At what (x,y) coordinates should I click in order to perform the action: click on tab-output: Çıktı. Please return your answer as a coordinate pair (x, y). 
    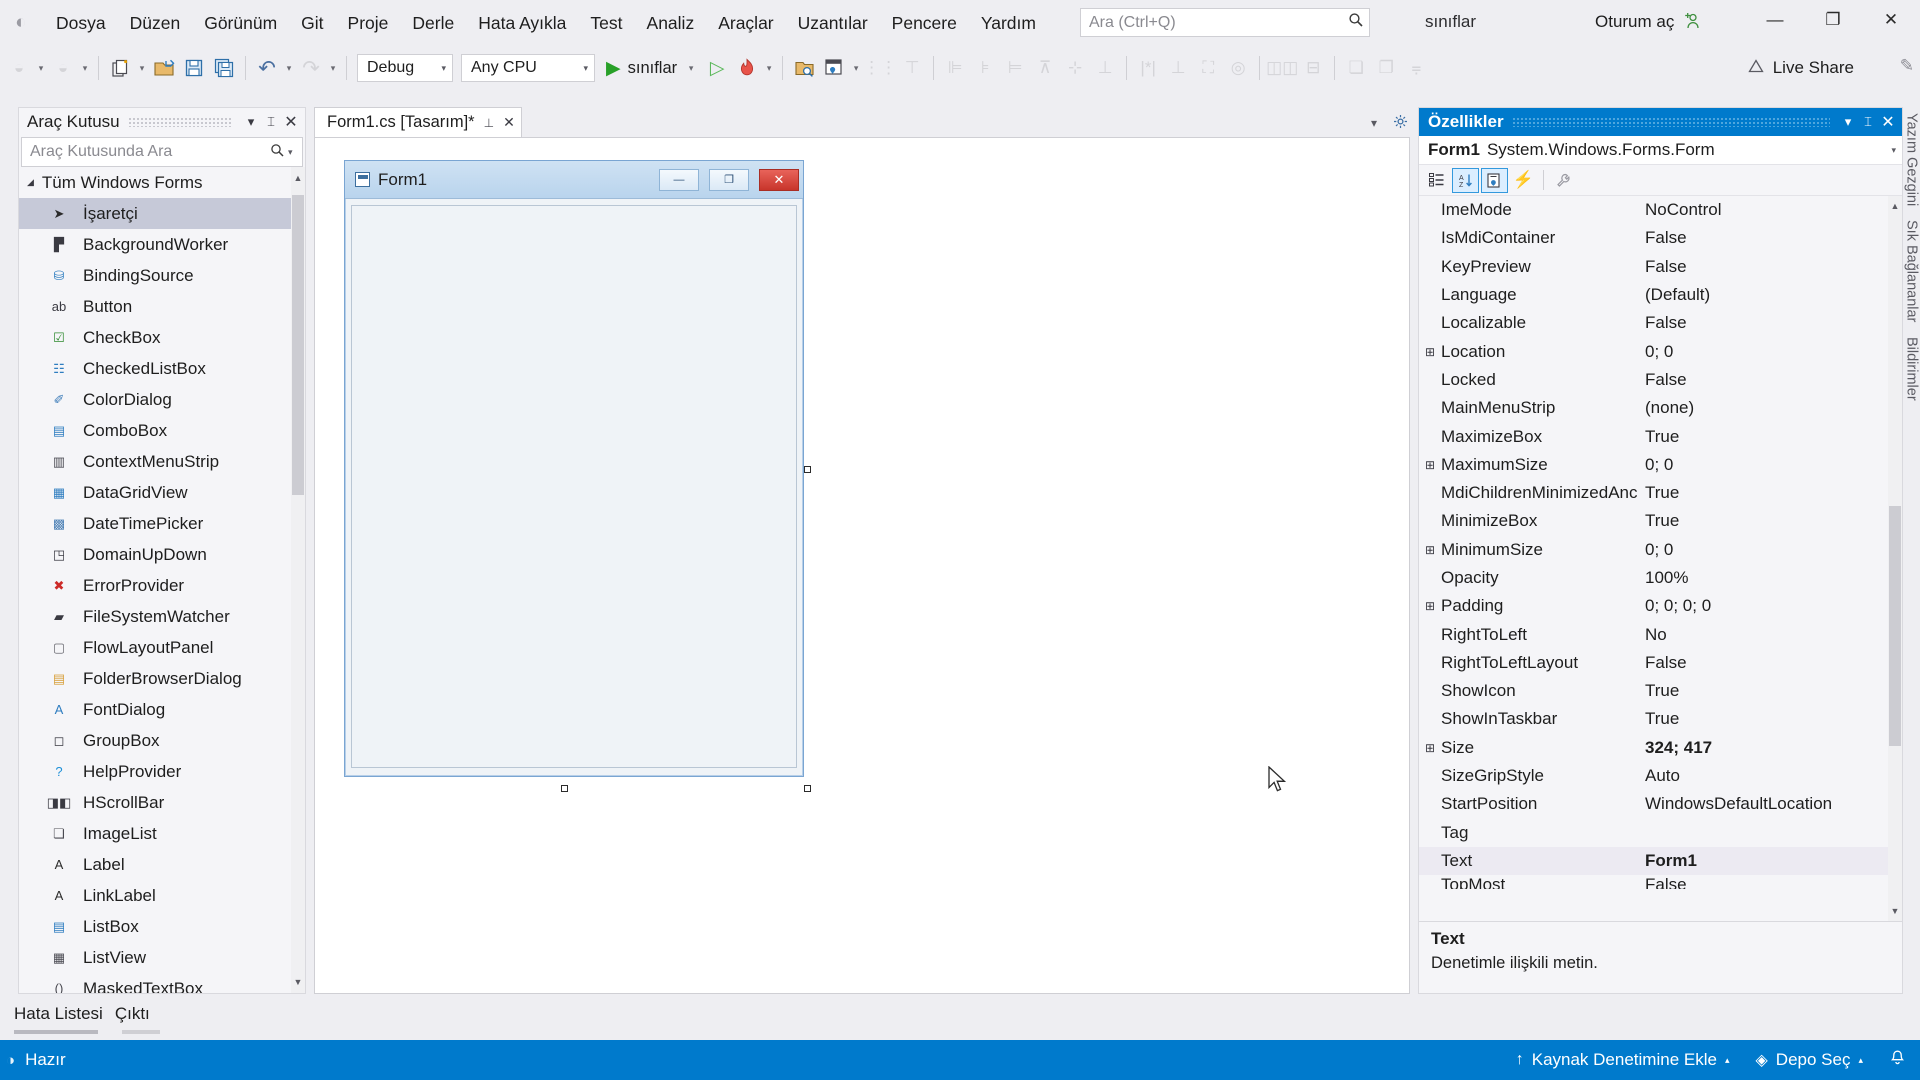
    Looking at the image, I should click on (138, 1014).